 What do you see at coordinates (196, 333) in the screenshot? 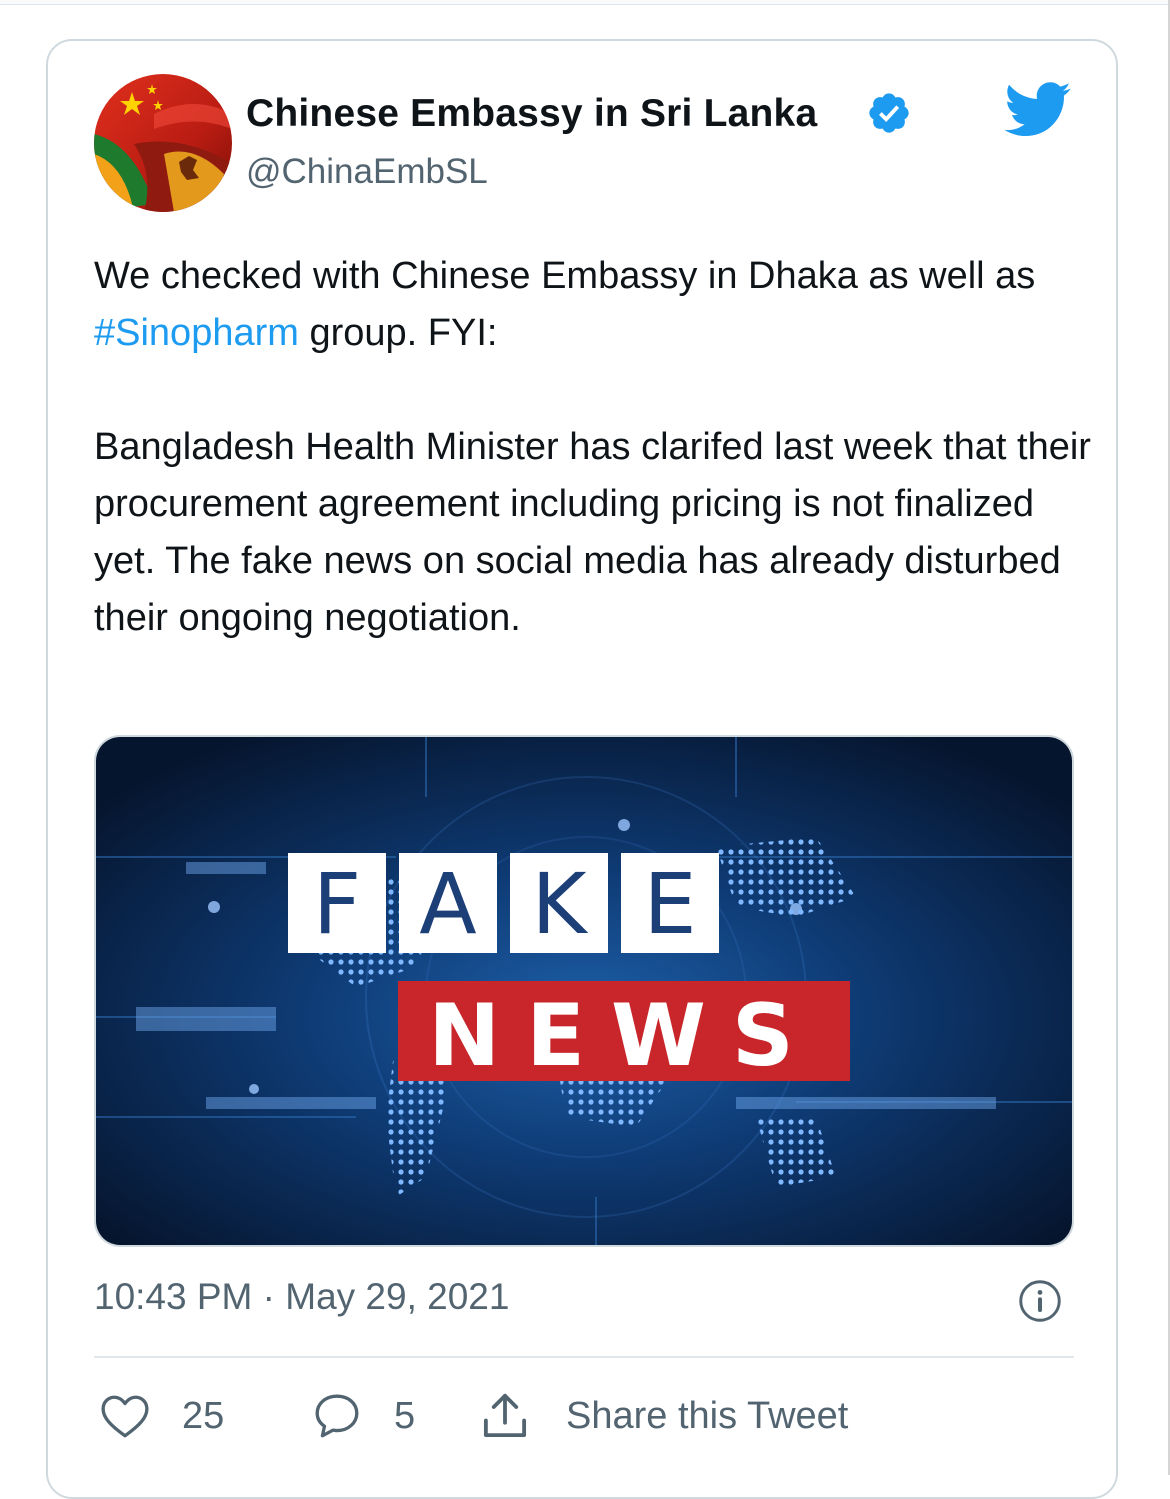
I see `hashtag-link: #Sinopharm` at bounding box center [196, 333].